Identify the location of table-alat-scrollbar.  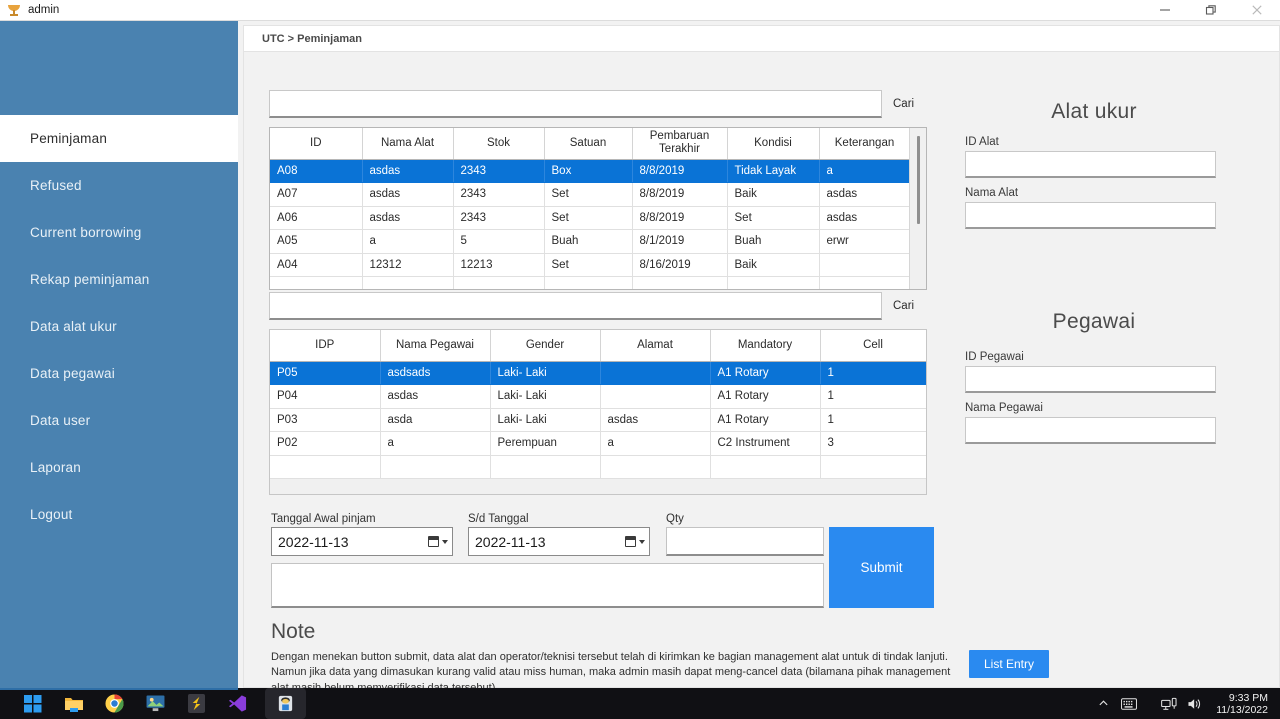
(917, 208).